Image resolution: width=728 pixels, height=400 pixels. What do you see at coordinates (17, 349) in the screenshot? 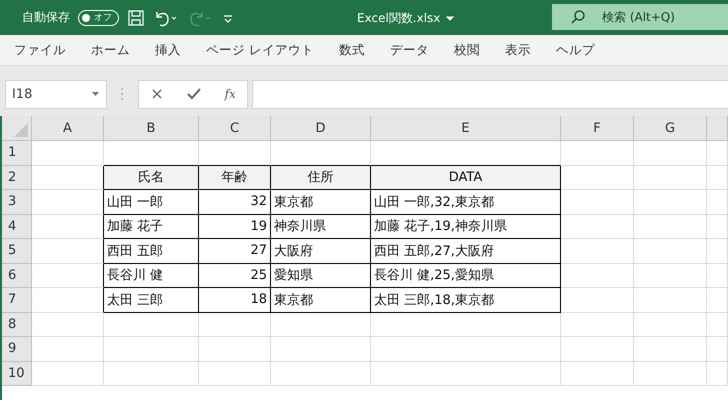
I see `row-header: 9` at bounding box center [17, 349].